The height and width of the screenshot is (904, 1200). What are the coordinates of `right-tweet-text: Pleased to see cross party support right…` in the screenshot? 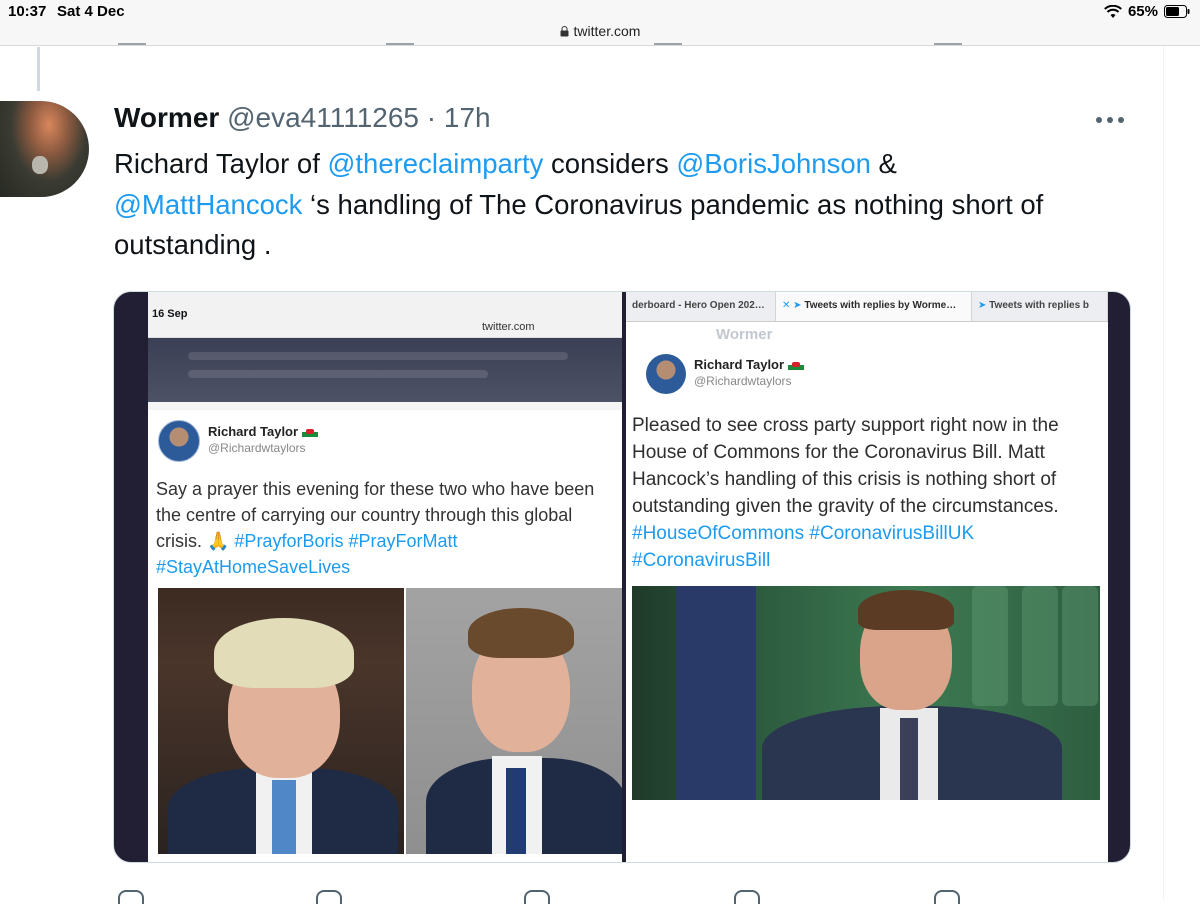 It's located at (845, 493).